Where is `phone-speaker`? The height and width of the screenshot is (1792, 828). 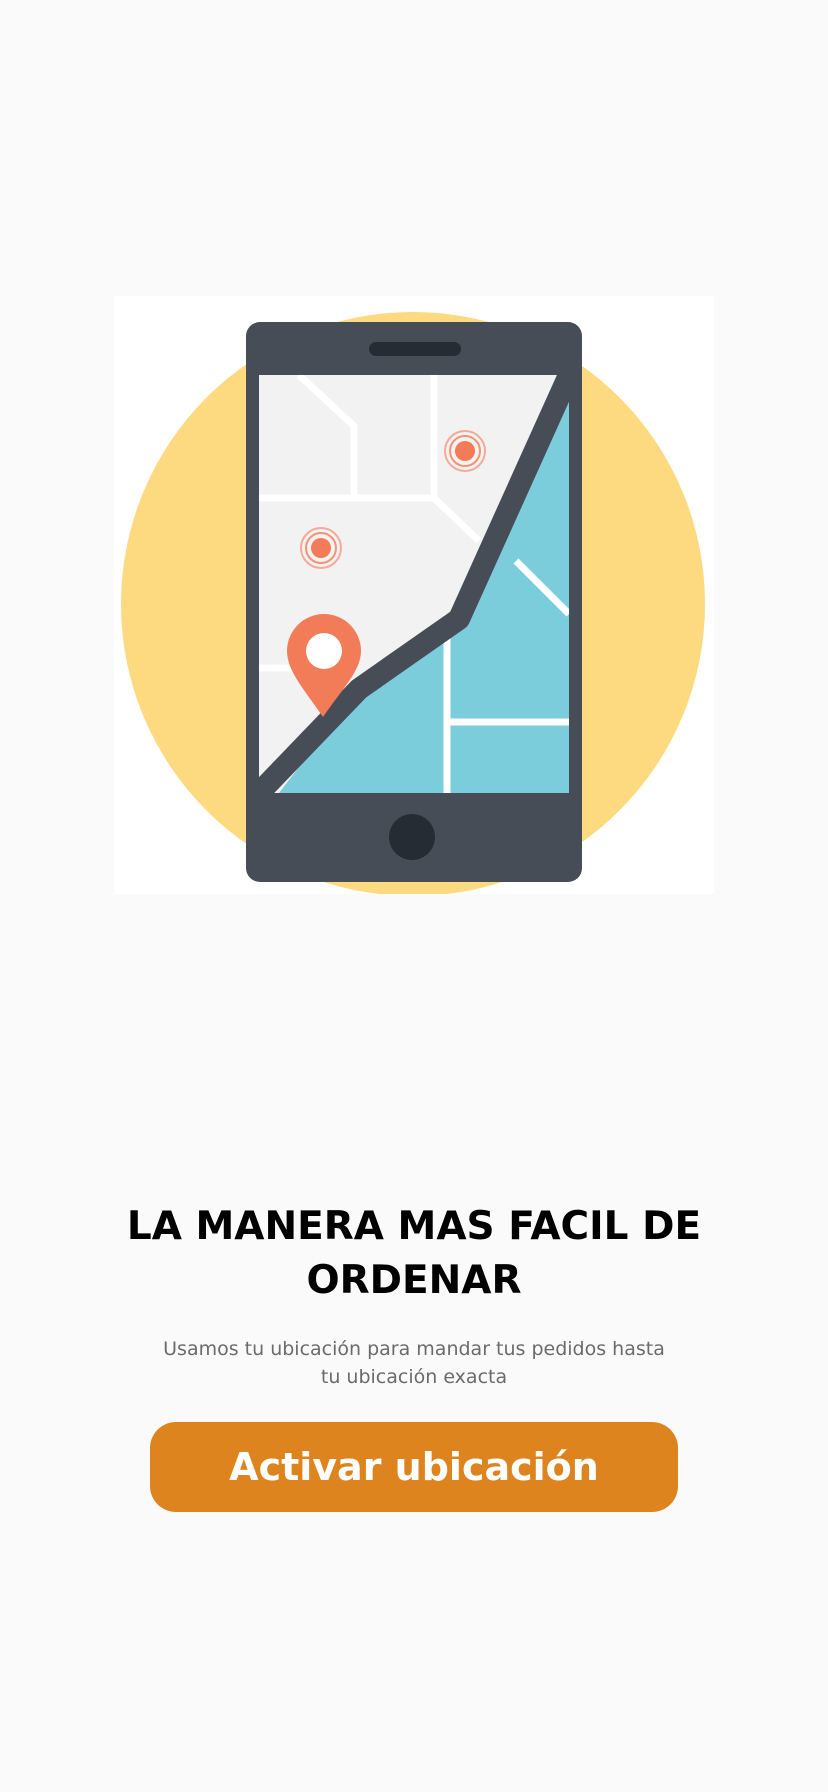
phone-speaker is located at coordinates (415, 349).